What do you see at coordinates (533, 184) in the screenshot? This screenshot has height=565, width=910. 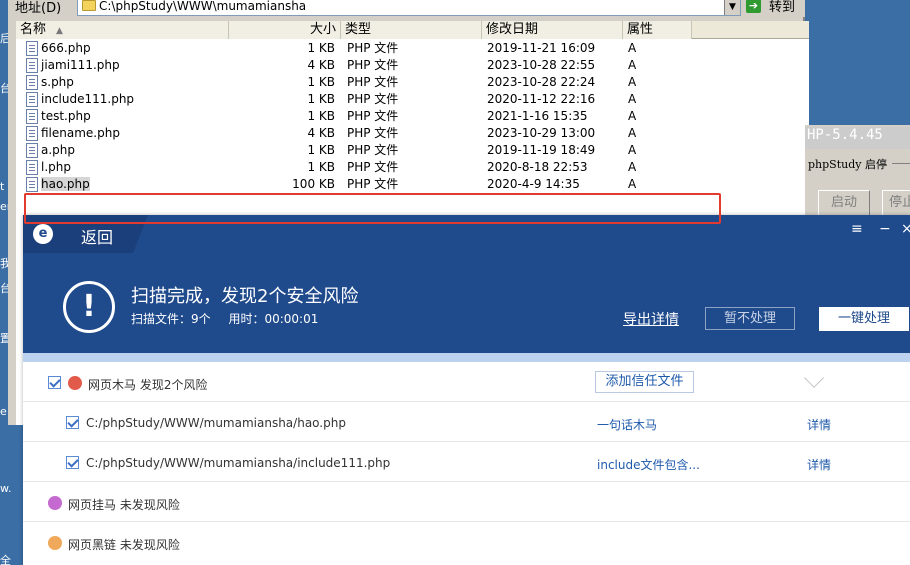 I see `file-modified: 2020-4-9 14:35` at bounding box center [533, 184].